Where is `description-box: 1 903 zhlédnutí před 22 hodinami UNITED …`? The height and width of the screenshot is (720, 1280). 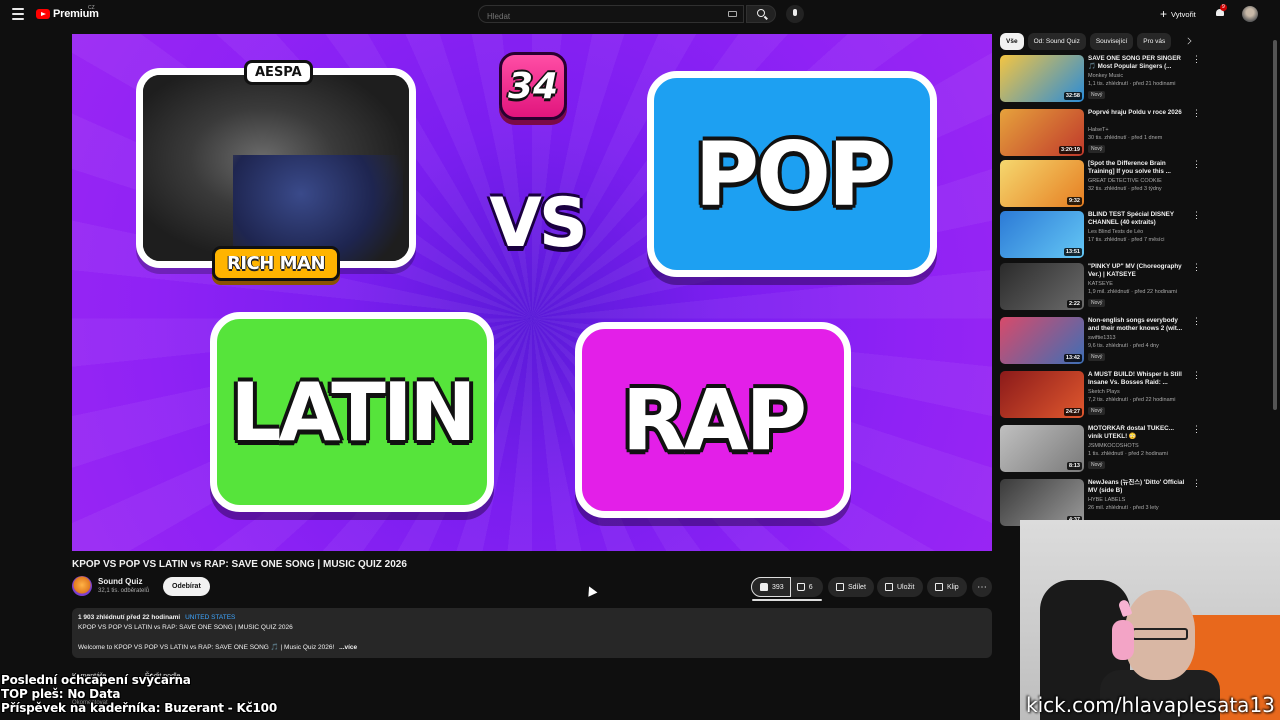
description-box: 1 903 zhlédnutí před 22 hodinami UNITED … is located at coordinates (532, 633).